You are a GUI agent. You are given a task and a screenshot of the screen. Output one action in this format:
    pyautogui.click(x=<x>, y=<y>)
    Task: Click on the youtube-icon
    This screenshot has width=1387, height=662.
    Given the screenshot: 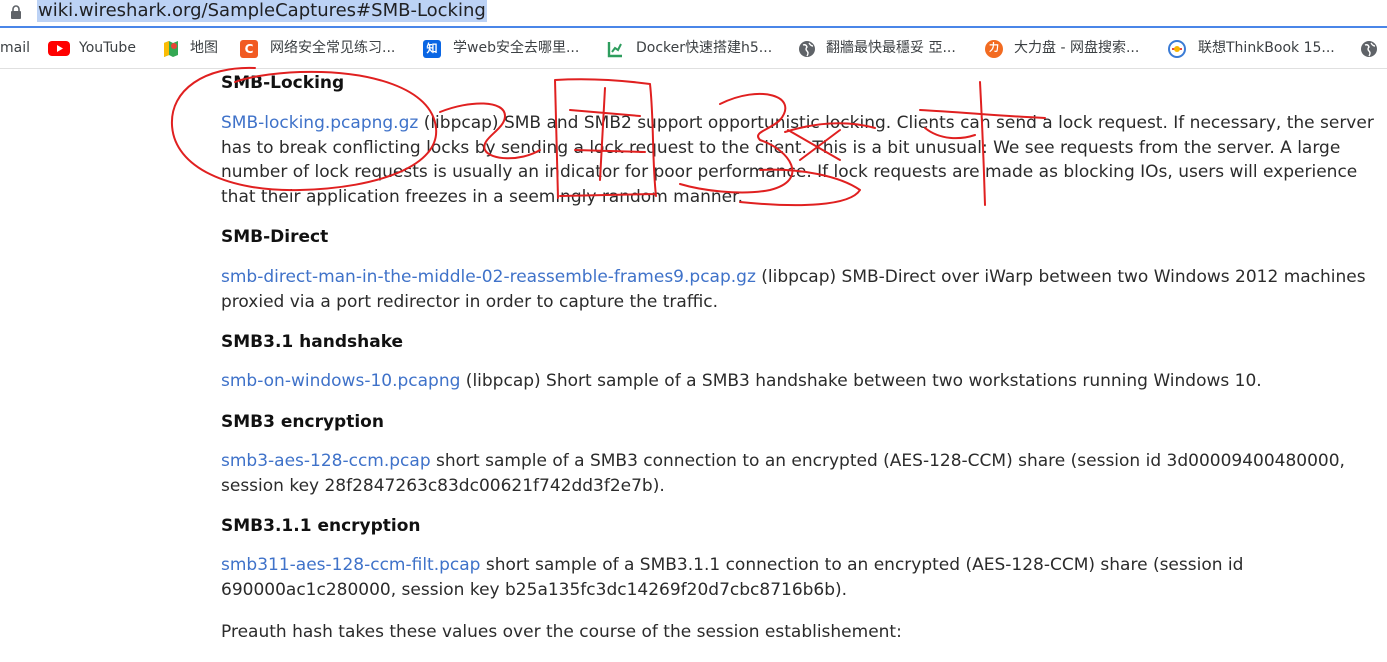 What is the action you would take?
    pyautogui.click(x=59, y=48)
    